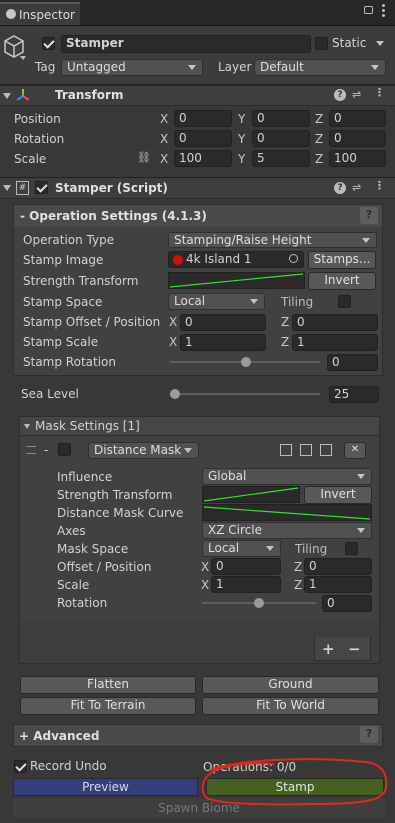 The height and width of the screenshot is (823, 395). I want to click on stamp-scale-z-field: 1, so click(335, 342).